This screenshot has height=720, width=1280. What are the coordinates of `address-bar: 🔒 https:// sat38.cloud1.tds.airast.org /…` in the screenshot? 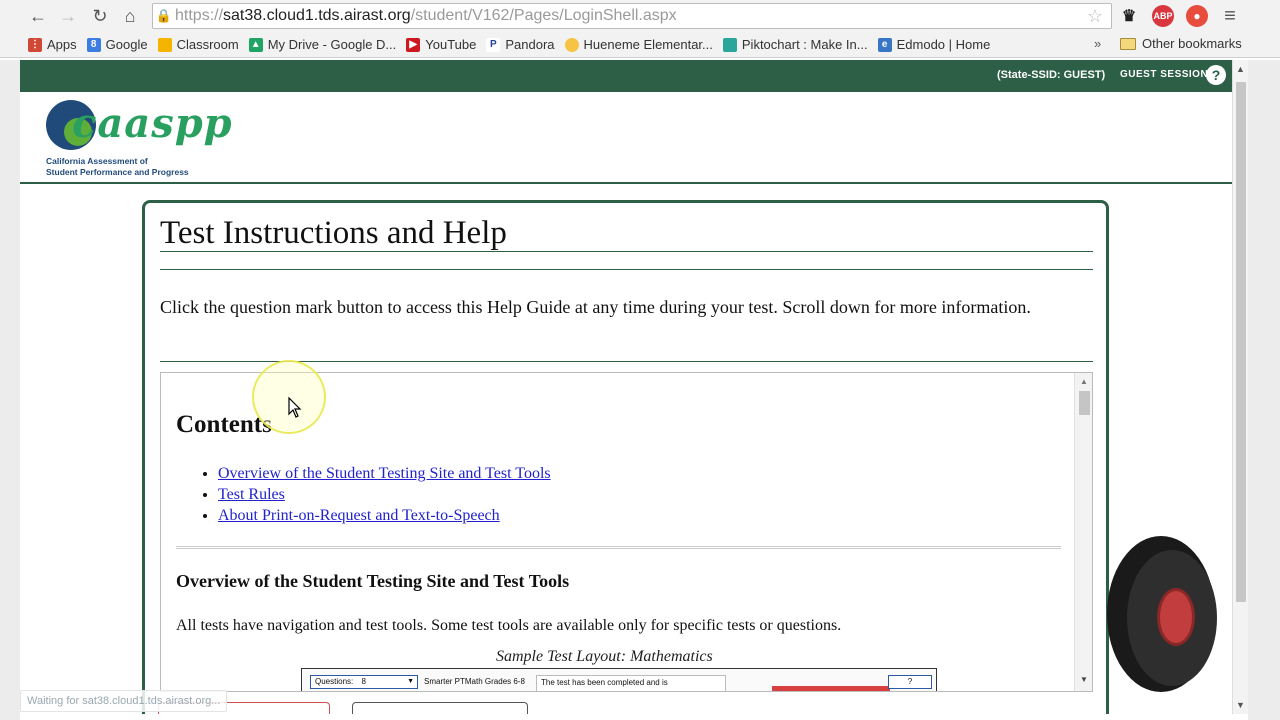 It's located at (632, 16).